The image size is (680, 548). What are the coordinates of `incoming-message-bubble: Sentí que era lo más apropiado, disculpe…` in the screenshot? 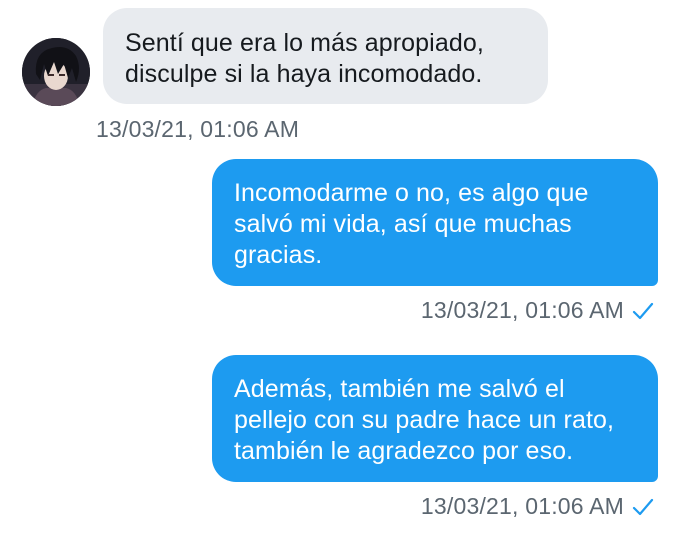 It's located at (325, 56).